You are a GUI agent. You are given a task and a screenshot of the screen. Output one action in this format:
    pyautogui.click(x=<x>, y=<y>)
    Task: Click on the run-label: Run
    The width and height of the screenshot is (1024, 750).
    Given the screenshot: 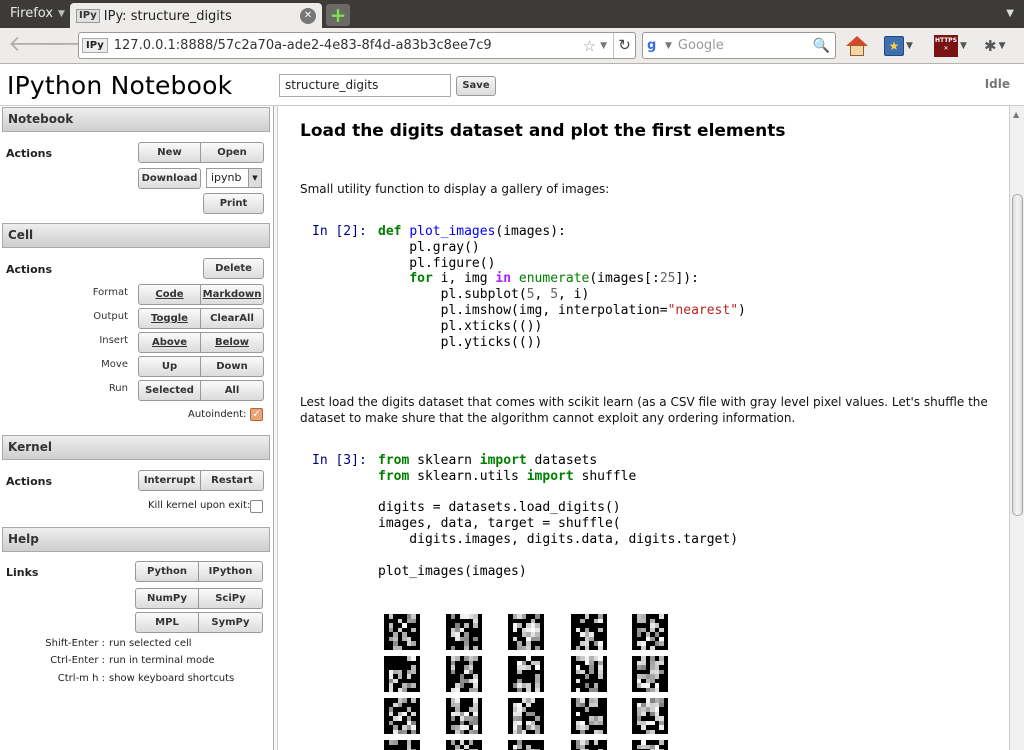 What is the action you would take?
    pyautogui.click(x=118, y=388)
    